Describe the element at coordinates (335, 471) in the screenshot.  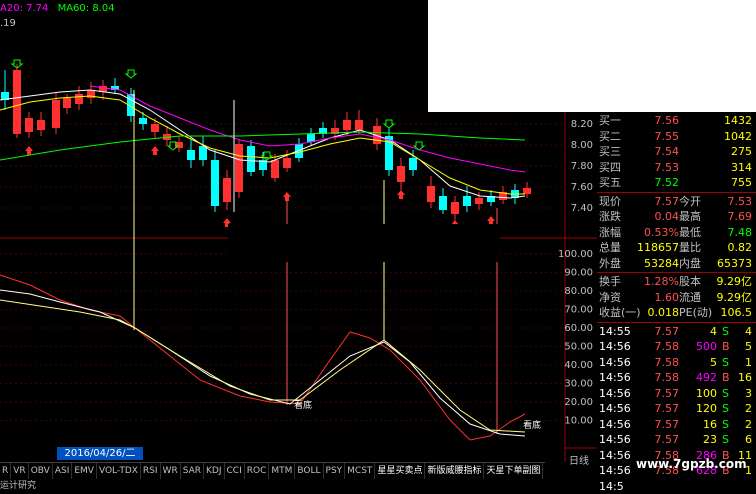
I see `tab-14: PSY` at that location.